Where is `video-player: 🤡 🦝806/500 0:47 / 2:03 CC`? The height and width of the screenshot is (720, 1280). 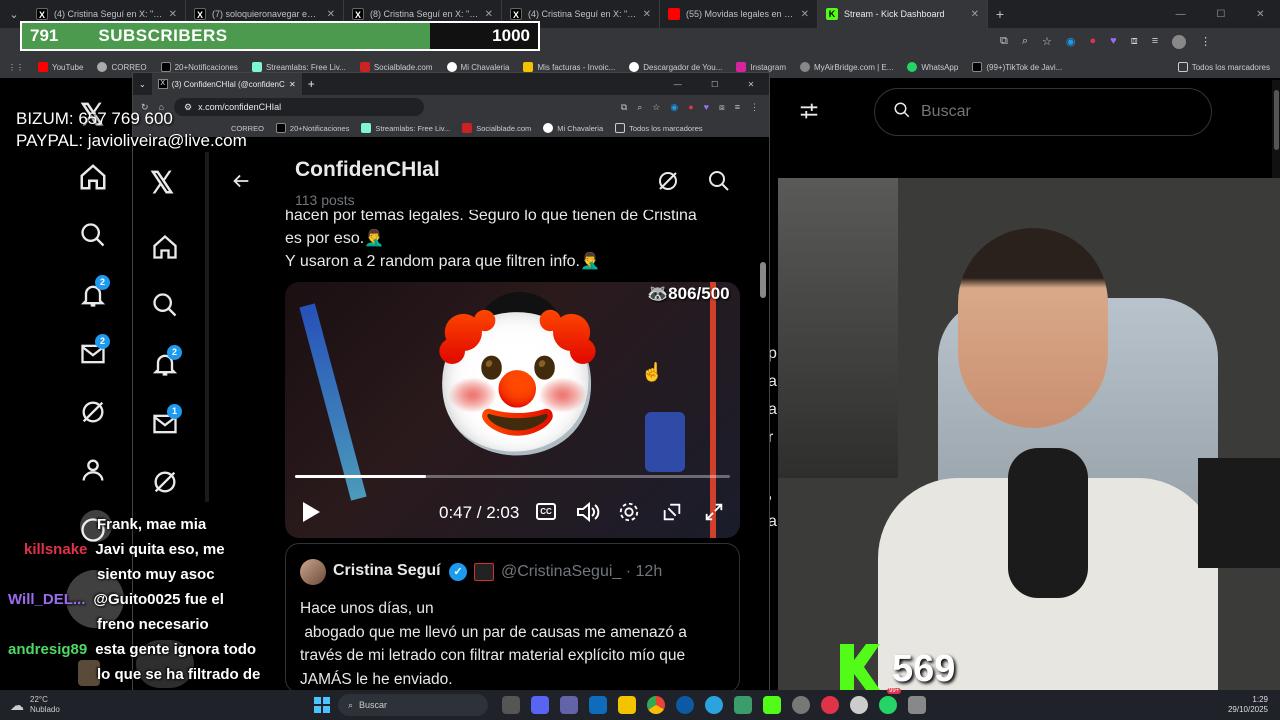 video-player: 🤡 🦝806/500 0:47 / 2:03 CC is located at coordinates (512, 410).